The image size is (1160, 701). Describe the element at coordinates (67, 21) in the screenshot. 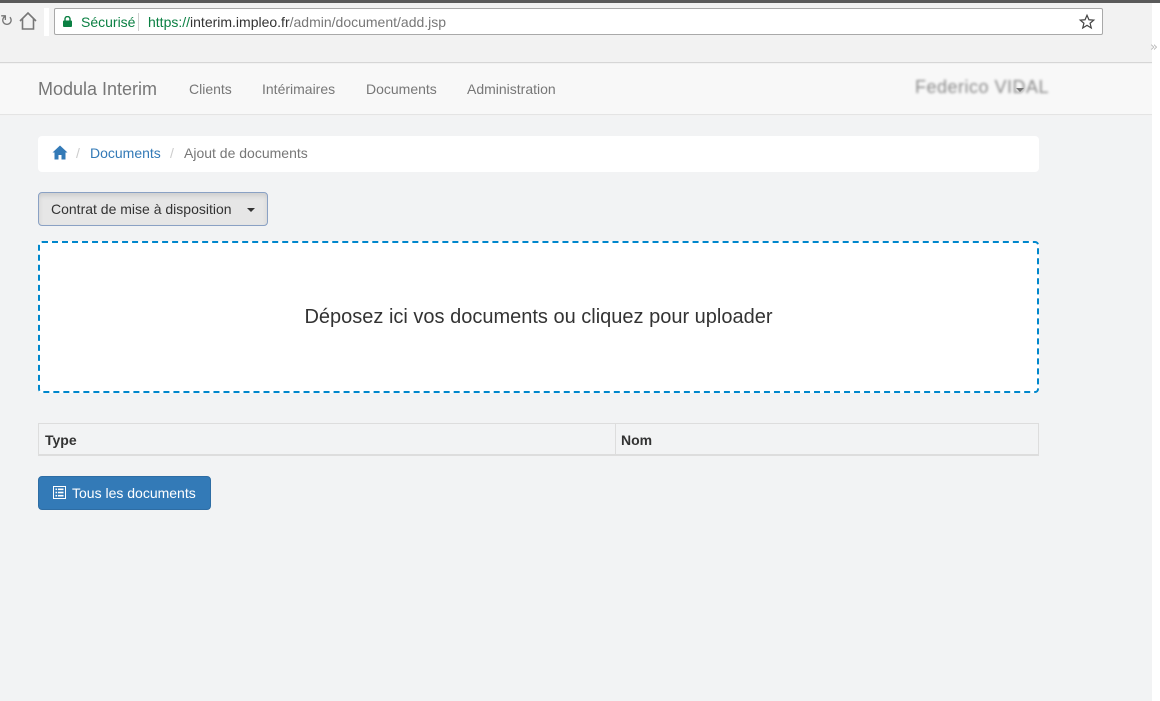

I see `lock-icon` at that location.